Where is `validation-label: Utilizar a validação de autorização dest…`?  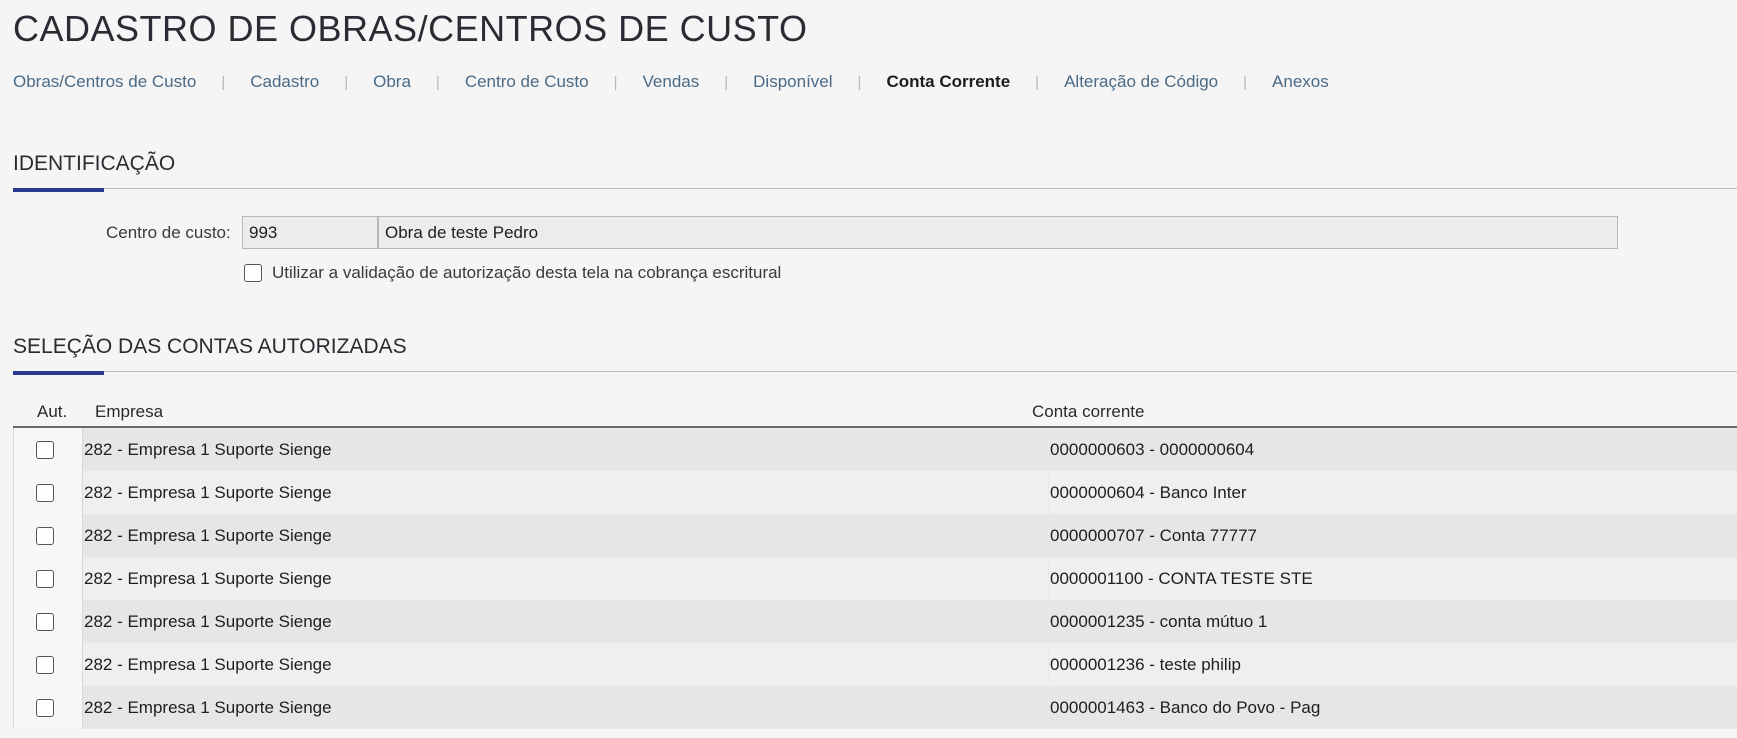 validation-label: Utilizar a validação de autorização dest… is located at coordinates (527, 272).